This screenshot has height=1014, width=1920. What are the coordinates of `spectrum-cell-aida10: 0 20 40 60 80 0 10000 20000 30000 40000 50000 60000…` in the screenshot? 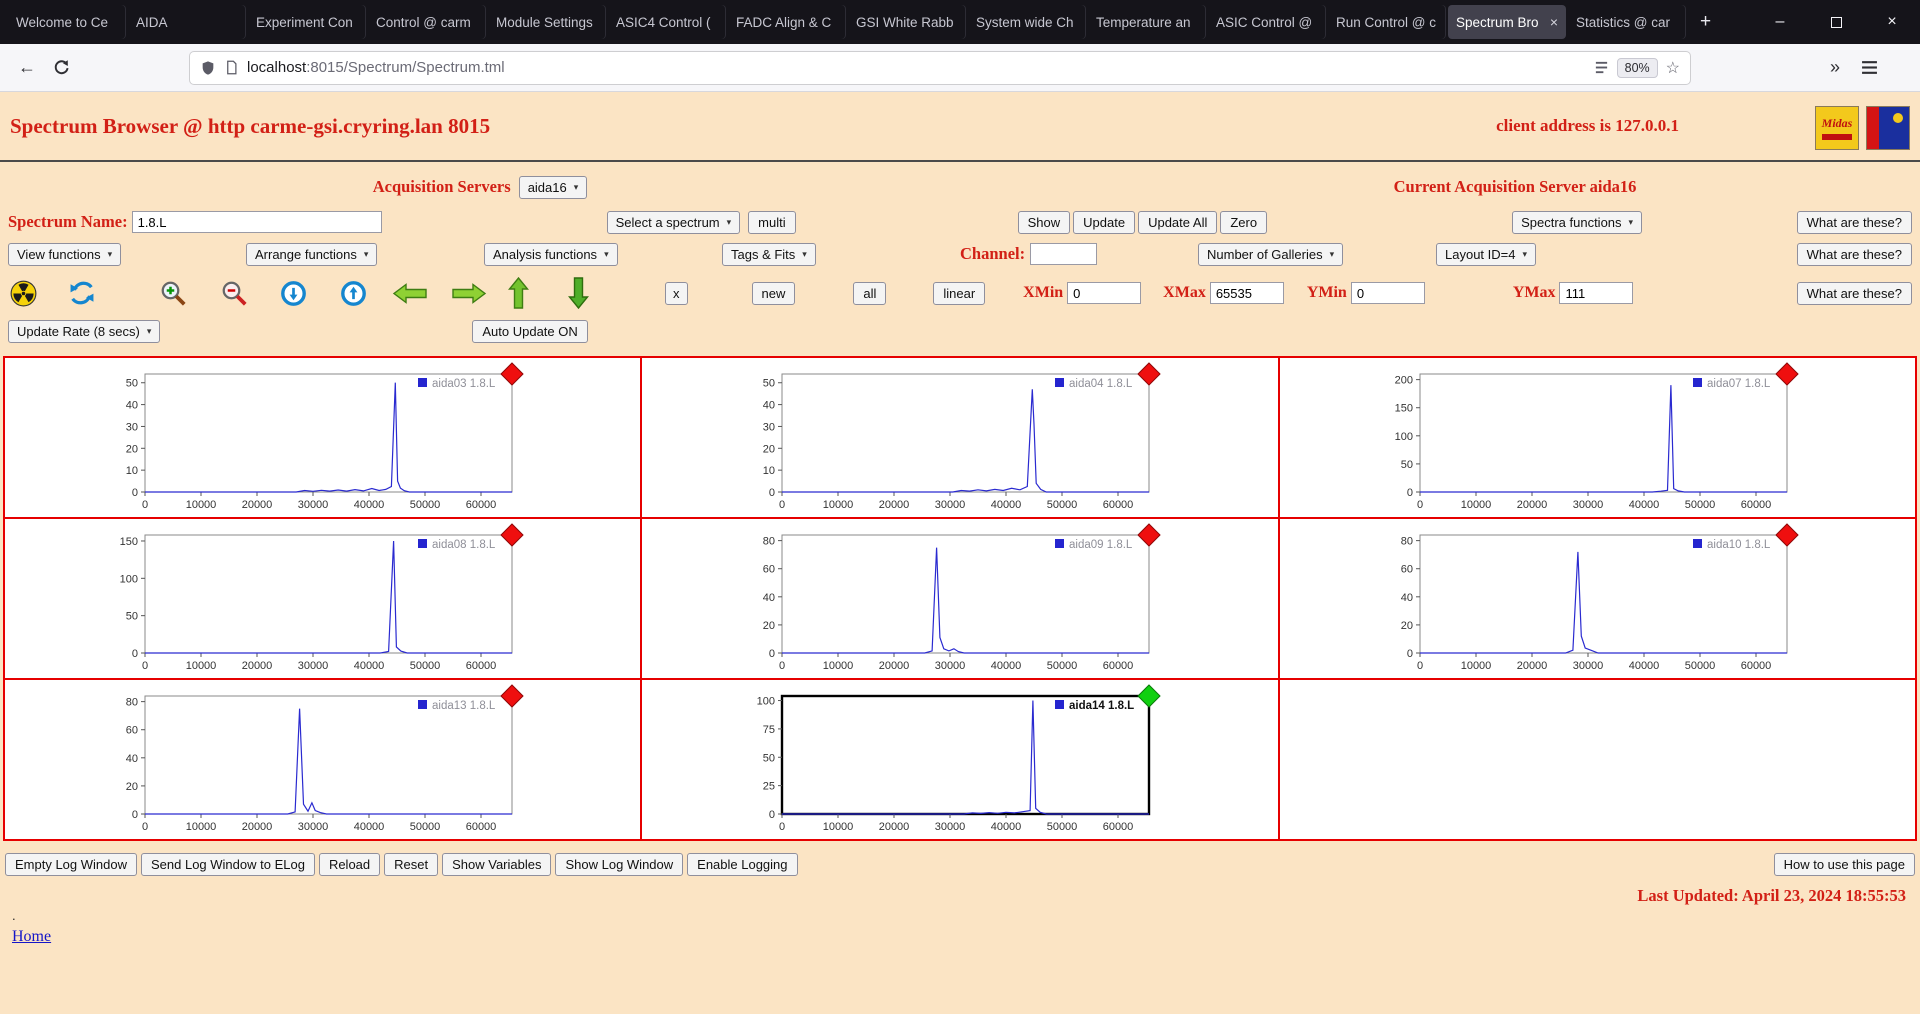 It's located at (1597, 598).